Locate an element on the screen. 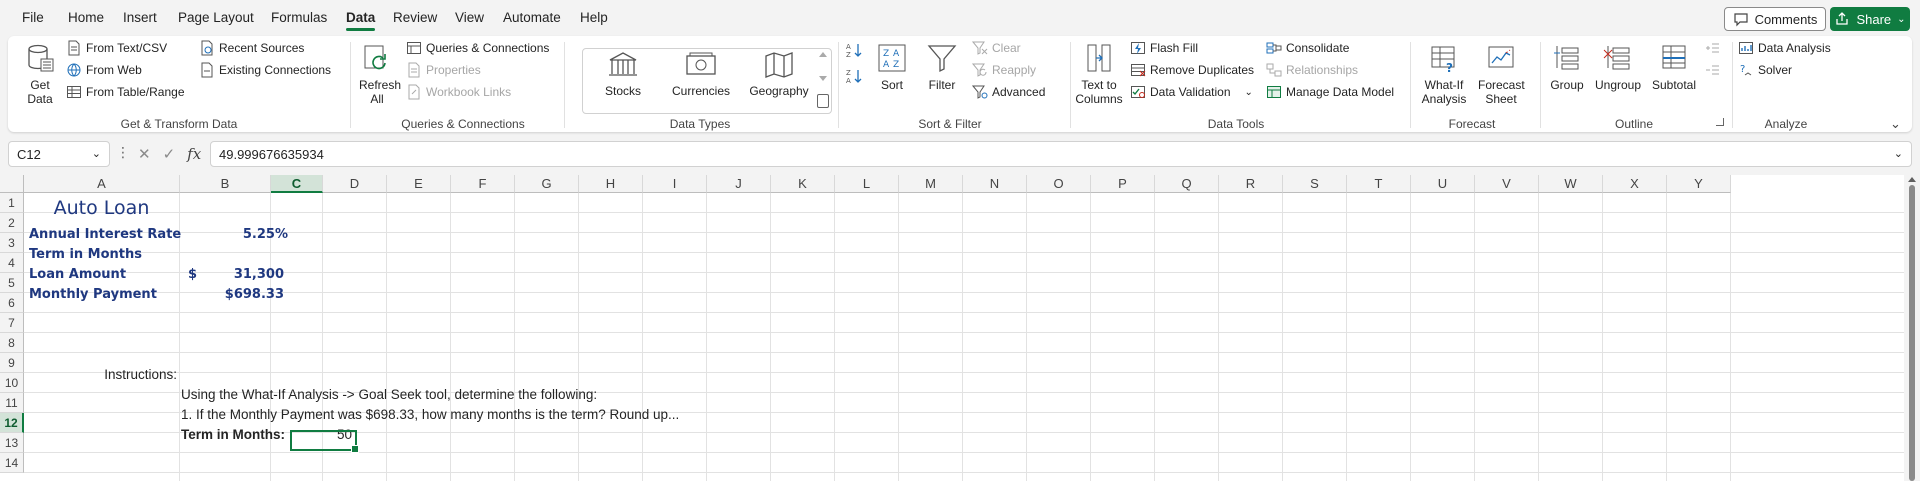 Image resolution: width=1920 pixels, height=481 pixels. tab-review: Review is located at coordinates (415, 17).